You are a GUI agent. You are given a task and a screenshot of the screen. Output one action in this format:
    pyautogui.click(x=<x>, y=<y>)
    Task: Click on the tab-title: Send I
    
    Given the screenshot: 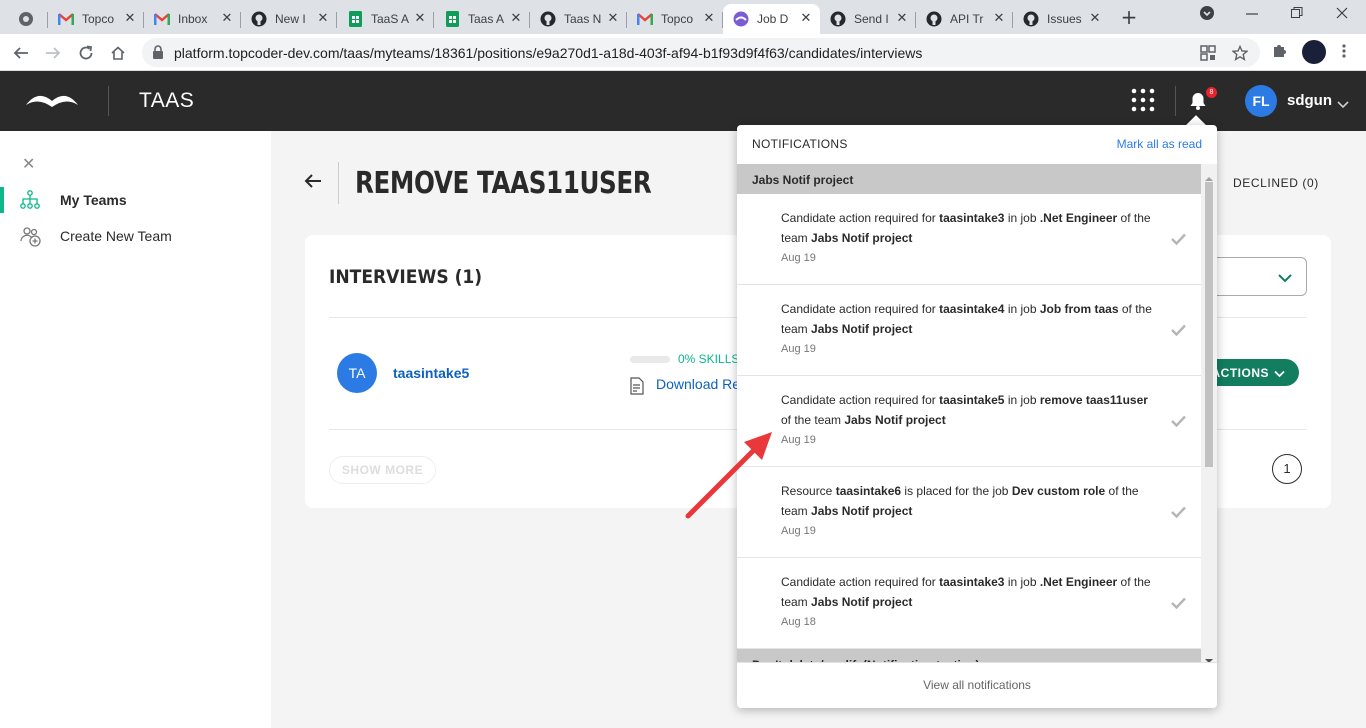 What is the action you would take?
    pyautogui.click(x=871, y=19)
    